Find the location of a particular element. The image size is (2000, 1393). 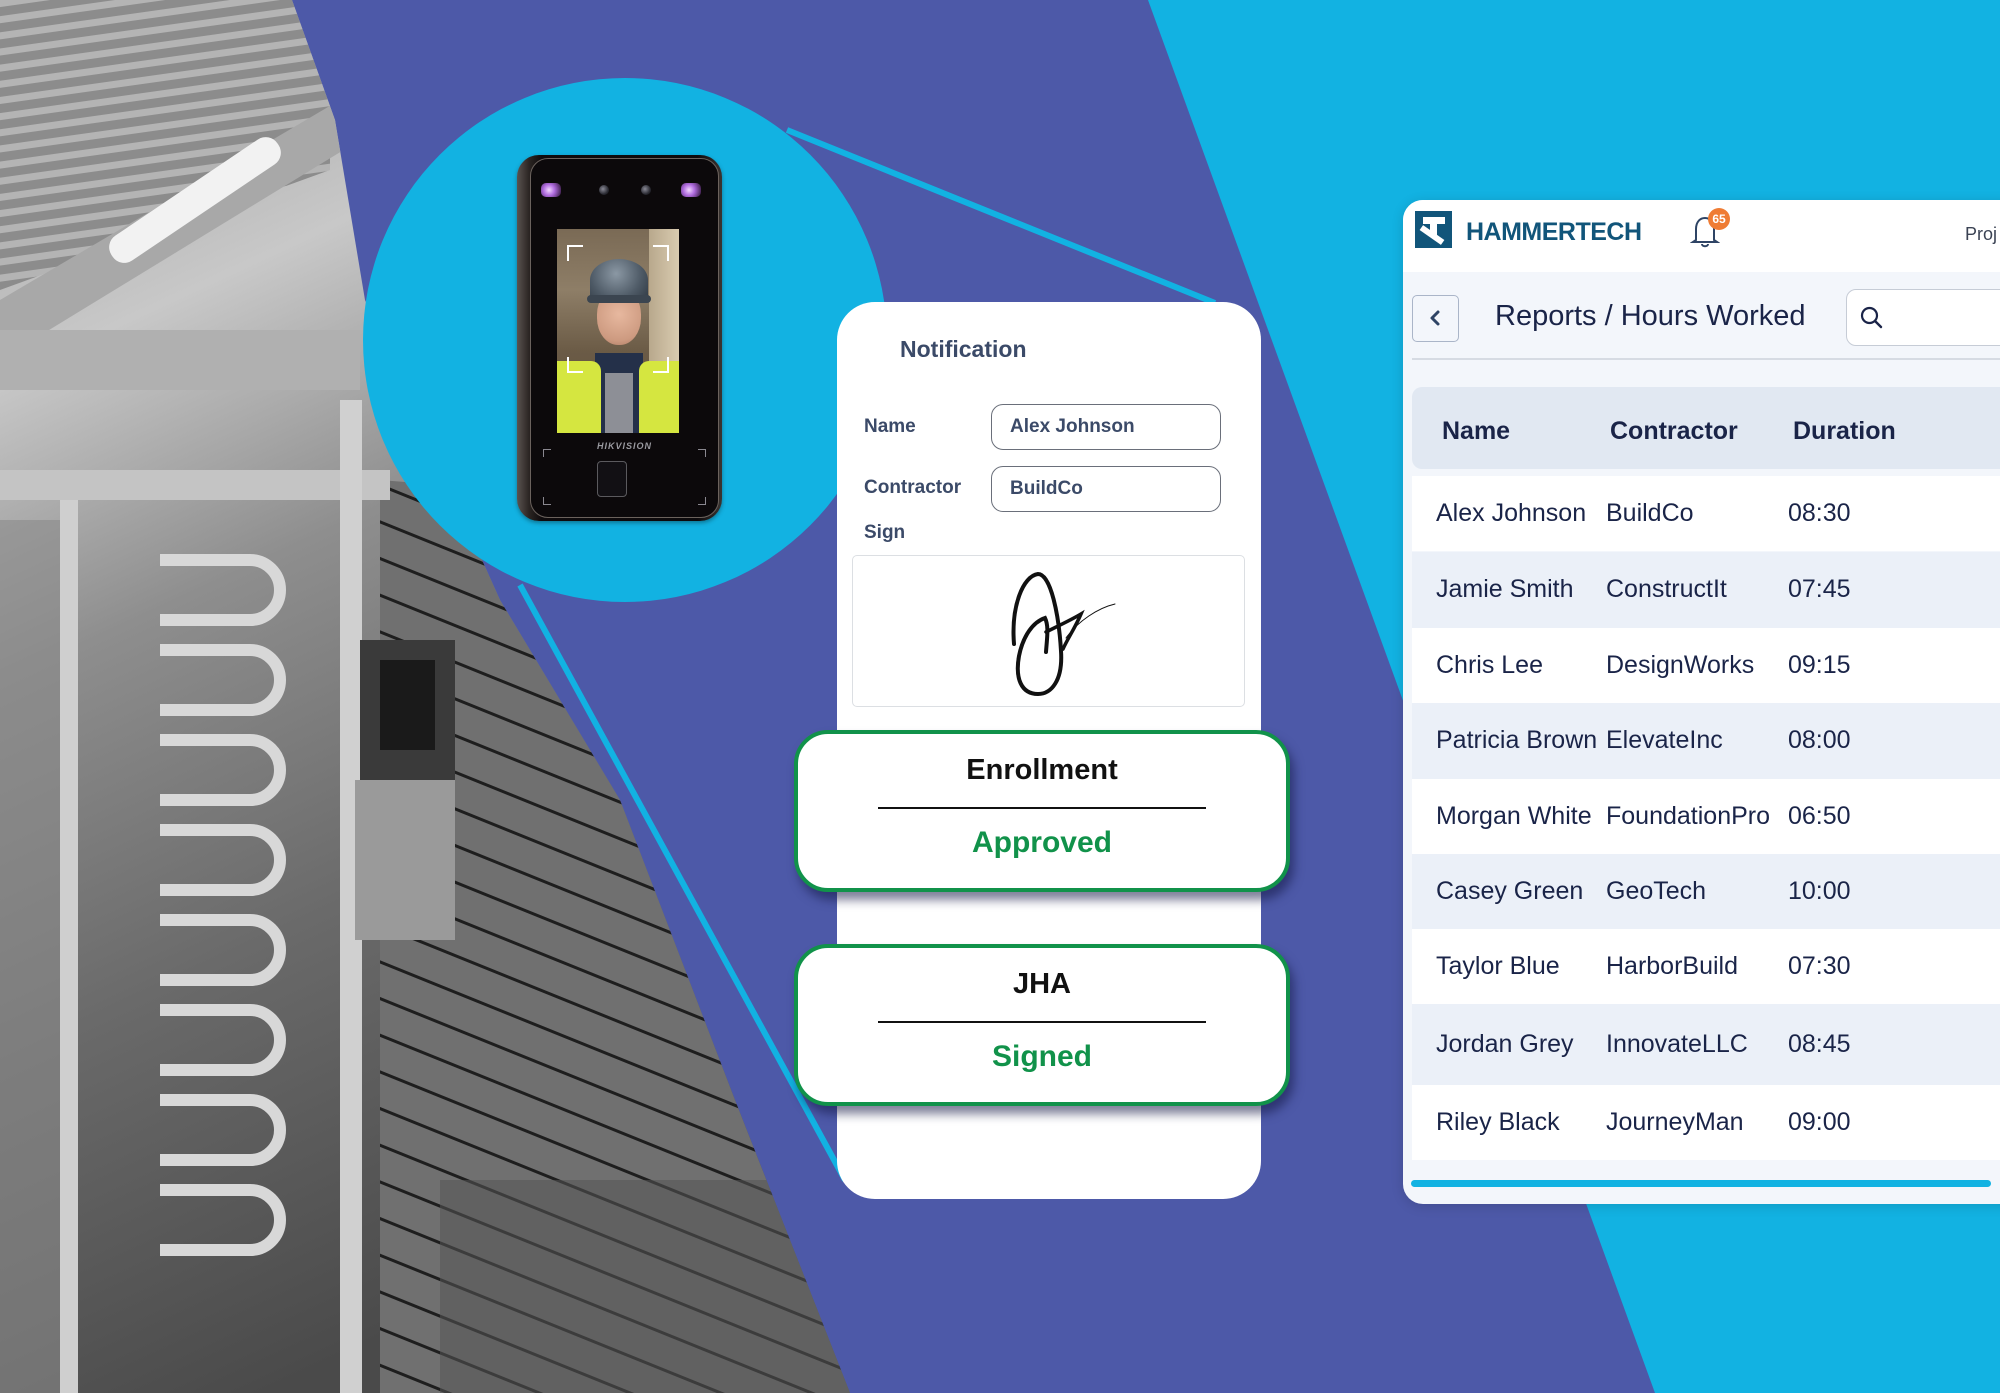

device-bezel: HIKVISION is located at coordinates (624, 338).